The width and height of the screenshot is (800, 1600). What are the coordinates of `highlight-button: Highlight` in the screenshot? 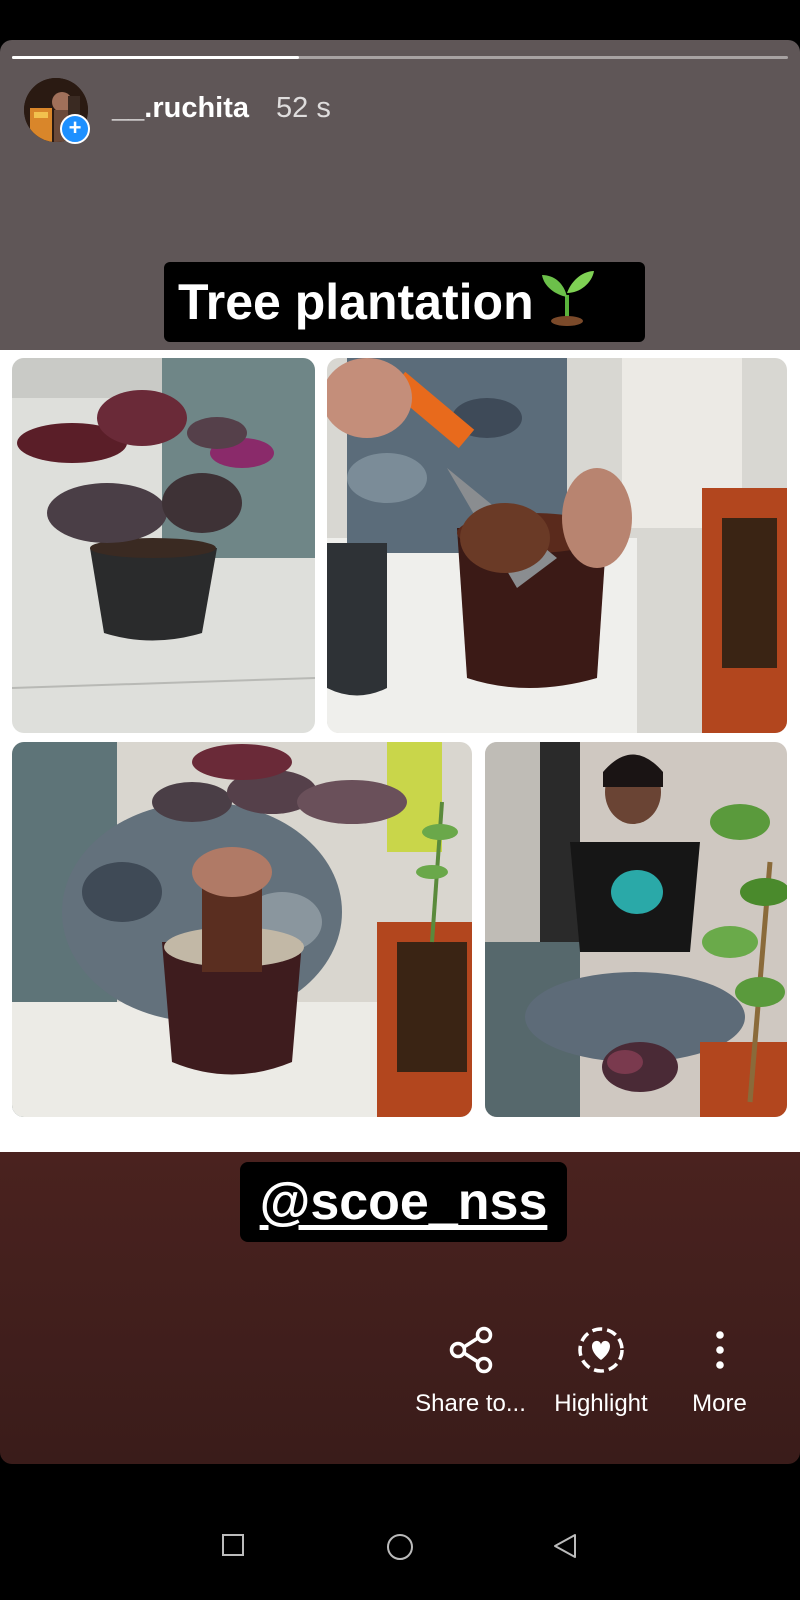 It's located at (601, 1370).